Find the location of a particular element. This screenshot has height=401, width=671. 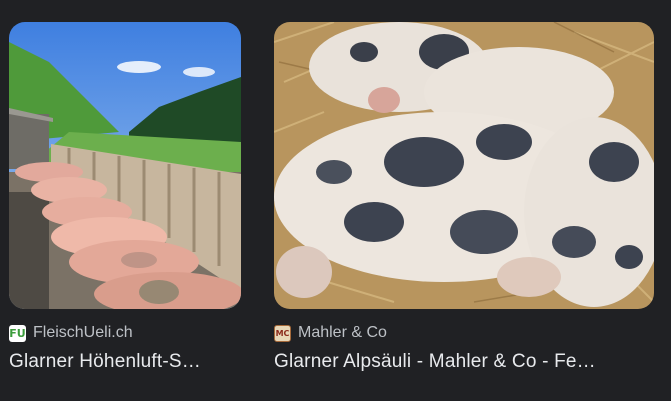

result-source: FU FleischUeli.ch is located at coordinates (125, 333).